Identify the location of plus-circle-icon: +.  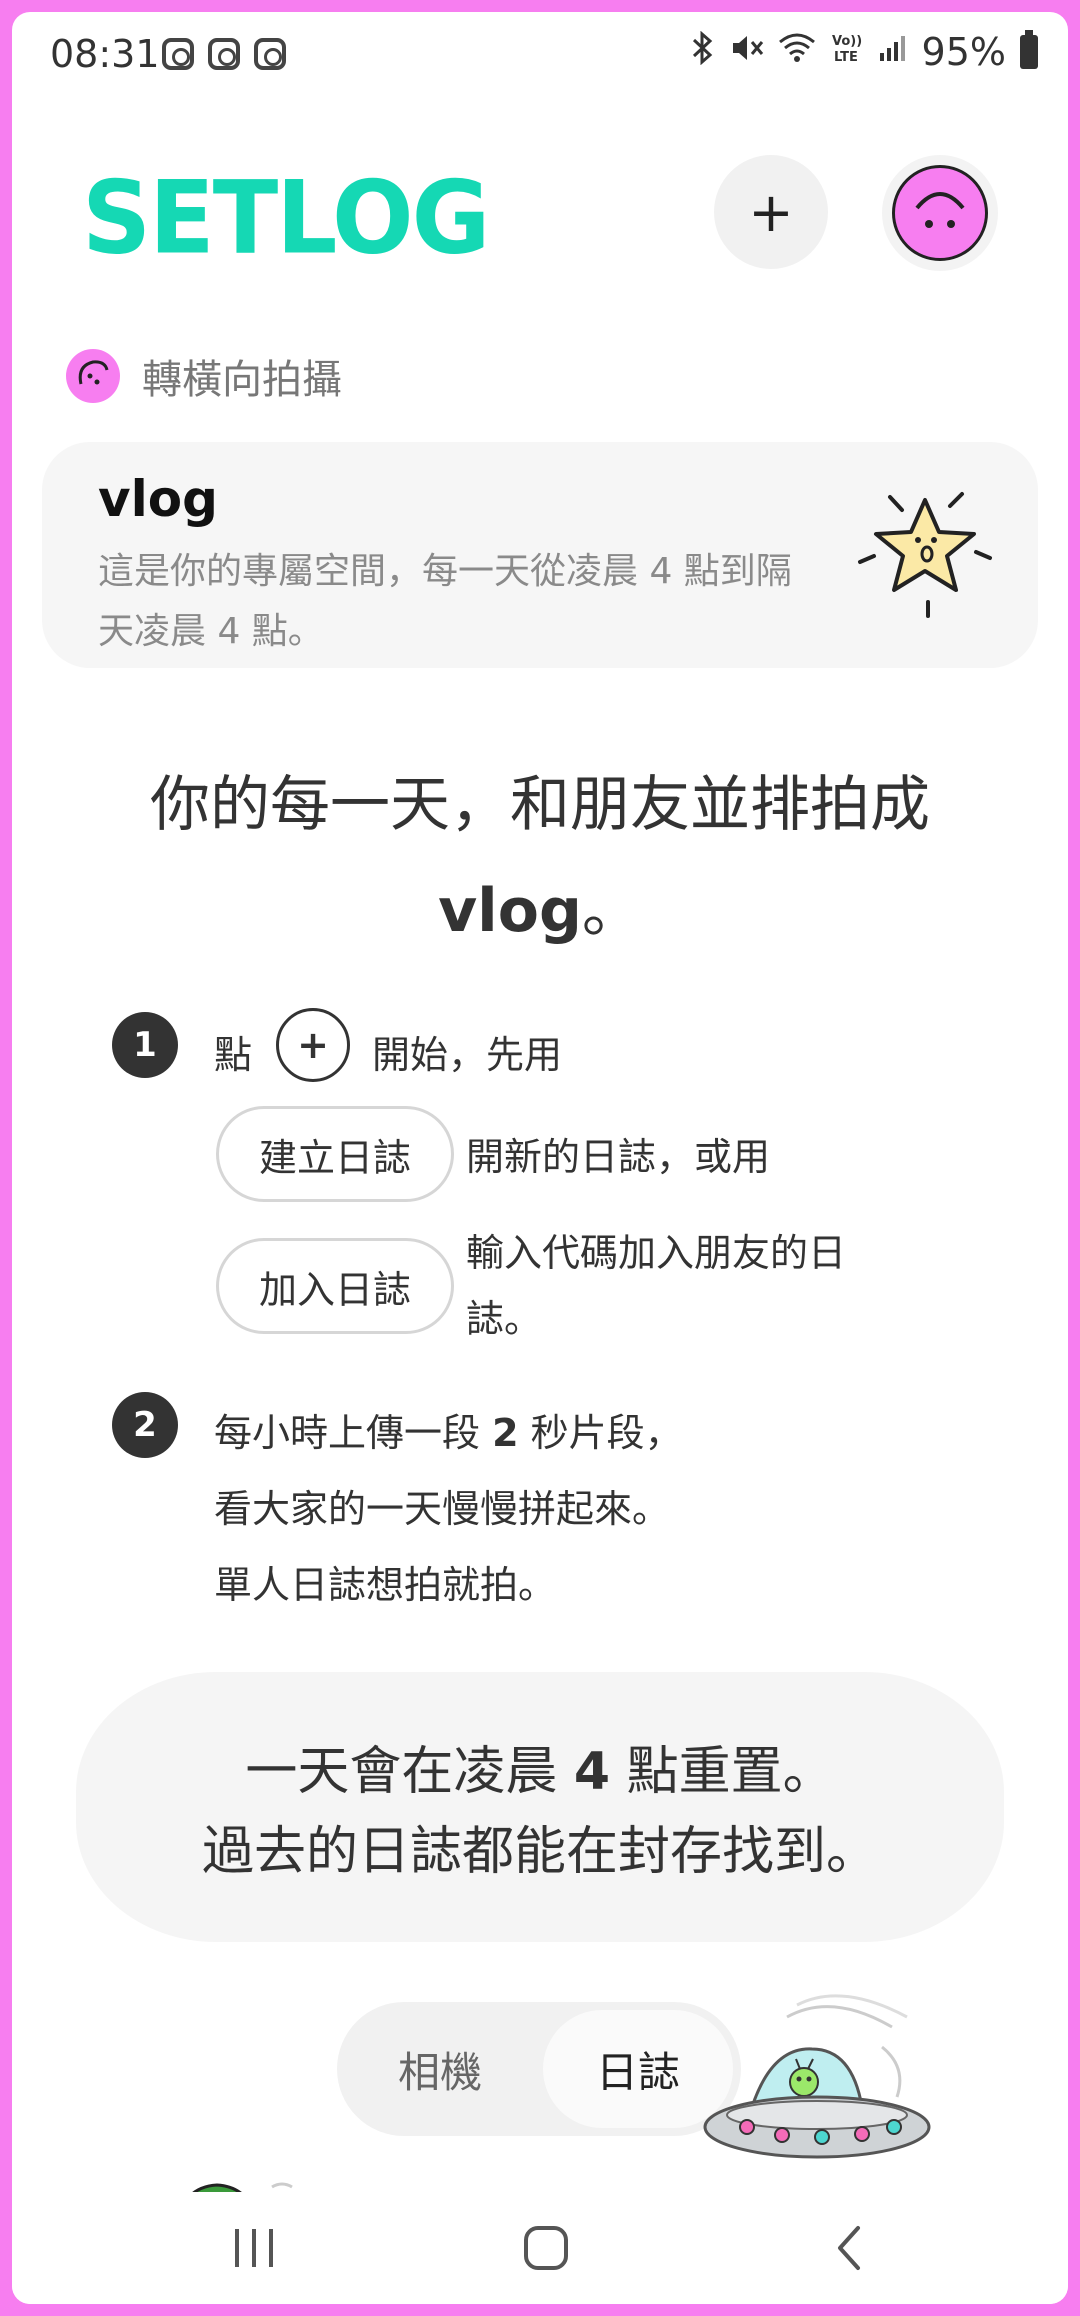
(313, 1045).